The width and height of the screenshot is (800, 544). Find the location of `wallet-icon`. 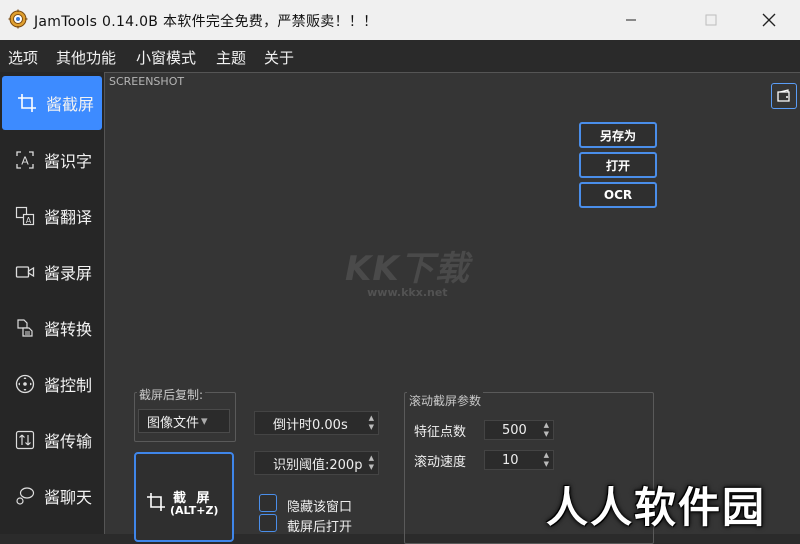

wallet-icon is located at coordinates (783, 95).